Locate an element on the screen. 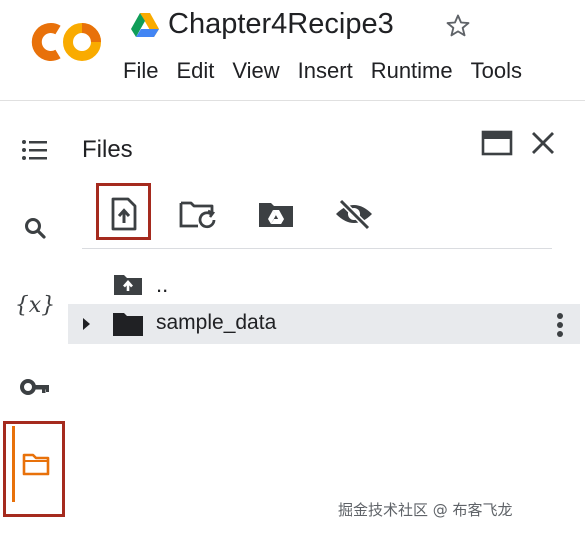 This screenshot has height=537, width=585. table-of-contents-icon is located at coordinates (35, 150).